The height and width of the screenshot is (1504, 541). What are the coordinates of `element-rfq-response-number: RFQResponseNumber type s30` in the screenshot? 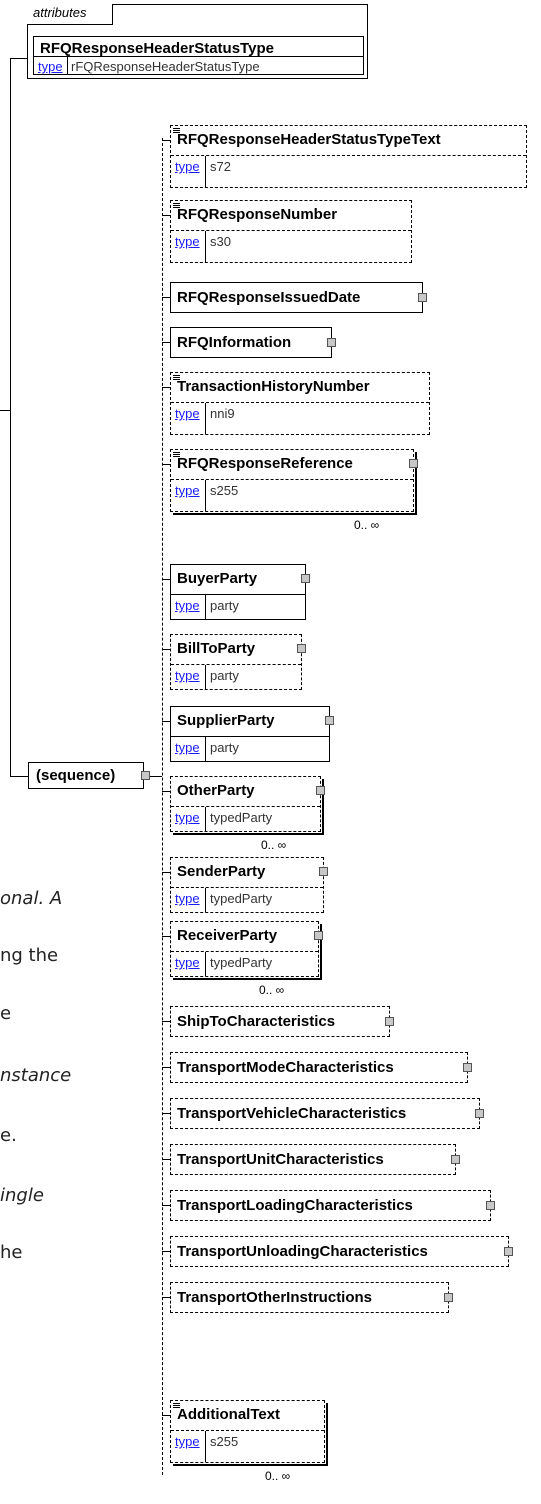 It's located at (291, 231).